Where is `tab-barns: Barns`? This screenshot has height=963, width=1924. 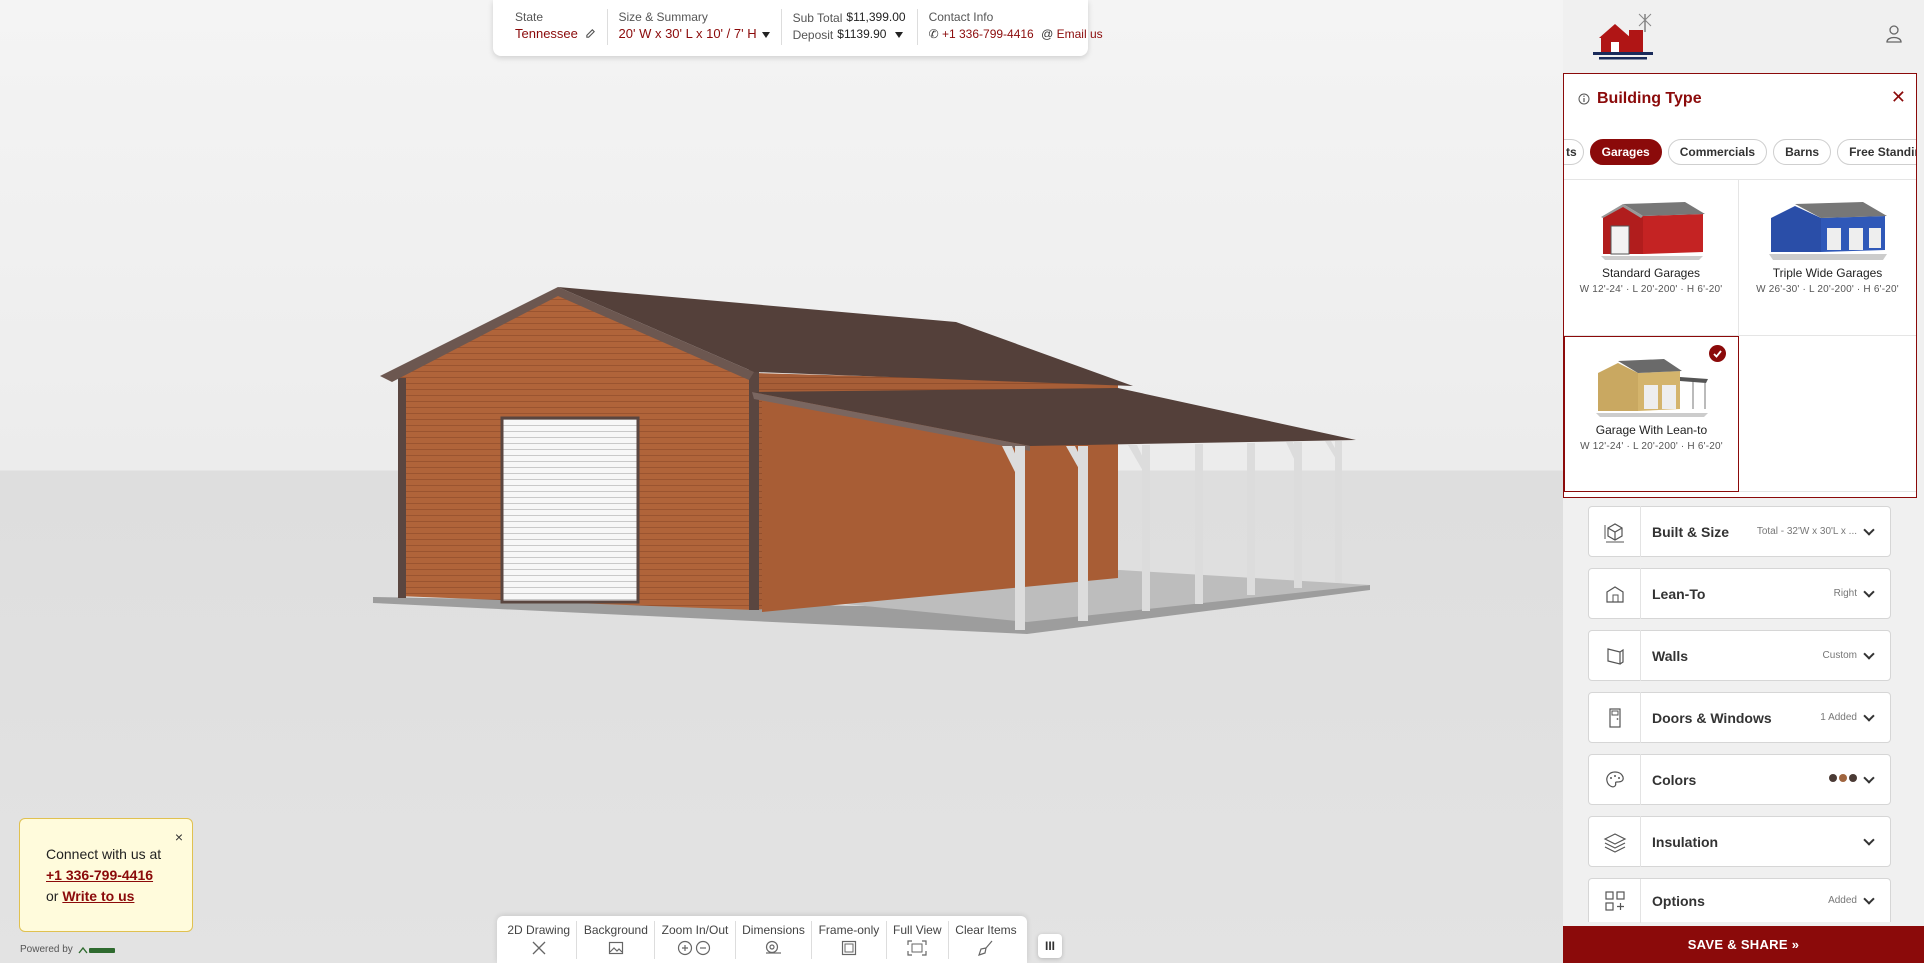 tab-barns: Barns is located at coordinates (1802, 151).